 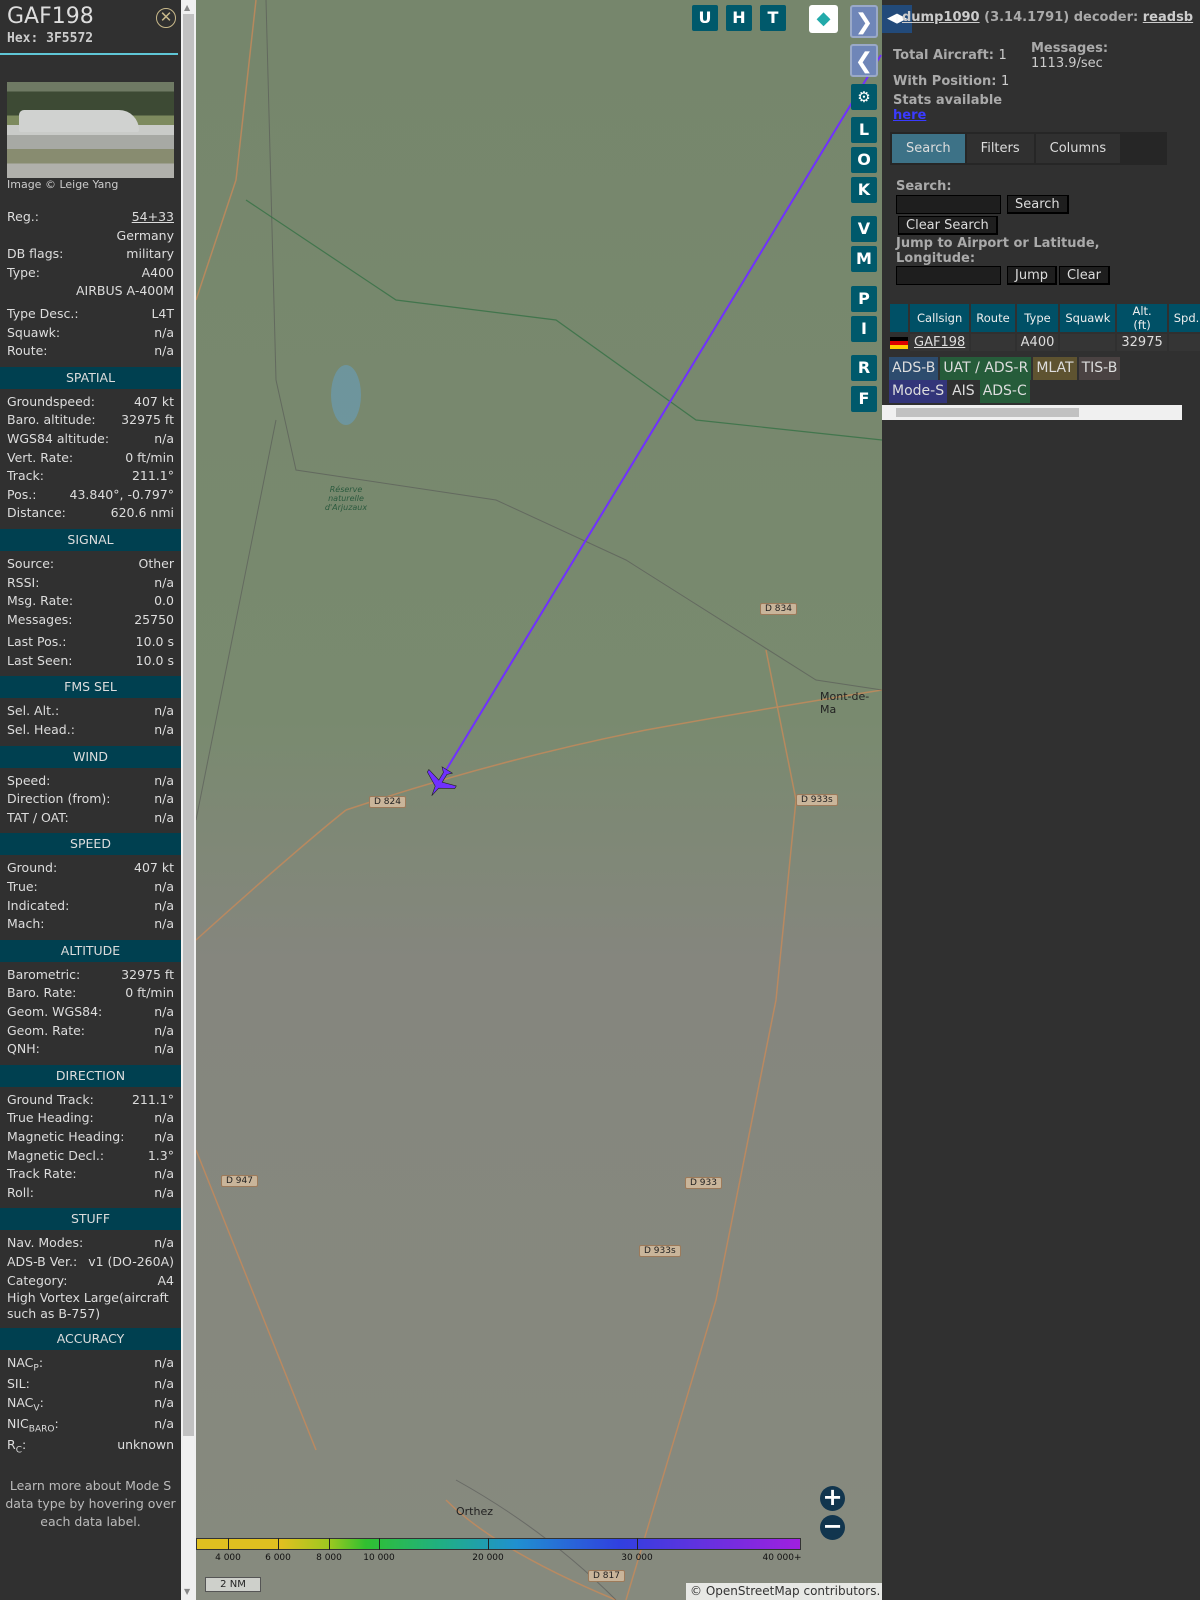 I want to click on map-button-v: V, so click(x=864, y=229).